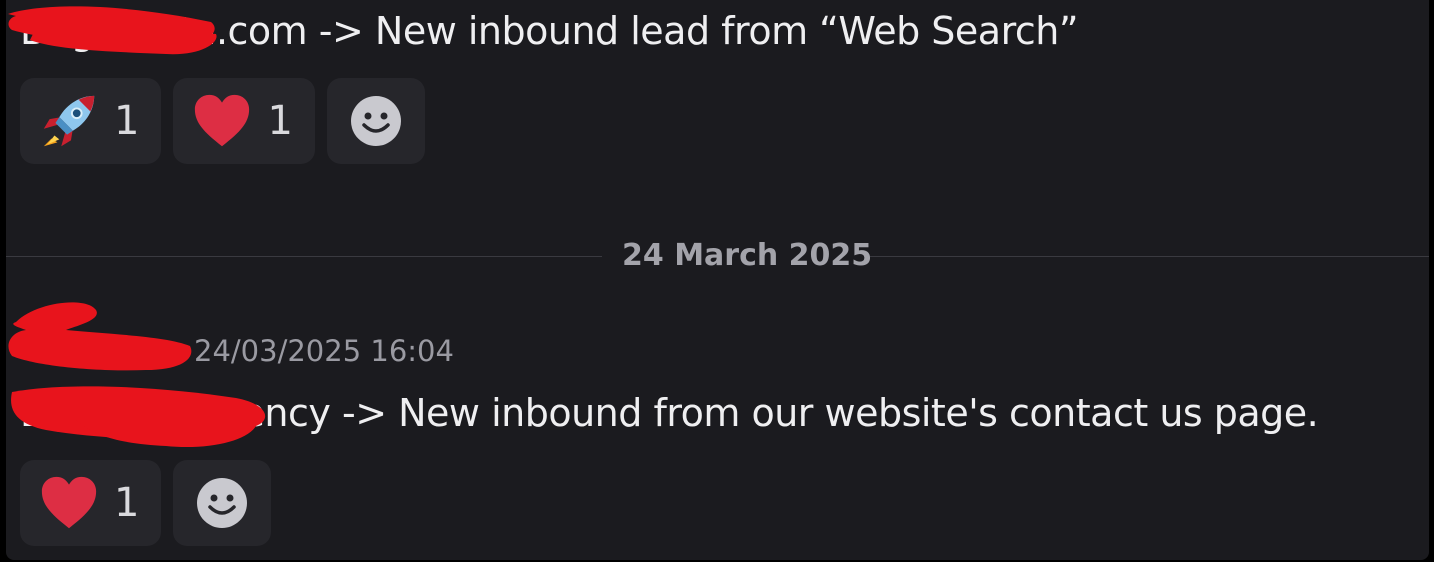 The width and height of the screenshot is (1434, 562). I want to click on reaction-bar: 1, so click(146, 503).